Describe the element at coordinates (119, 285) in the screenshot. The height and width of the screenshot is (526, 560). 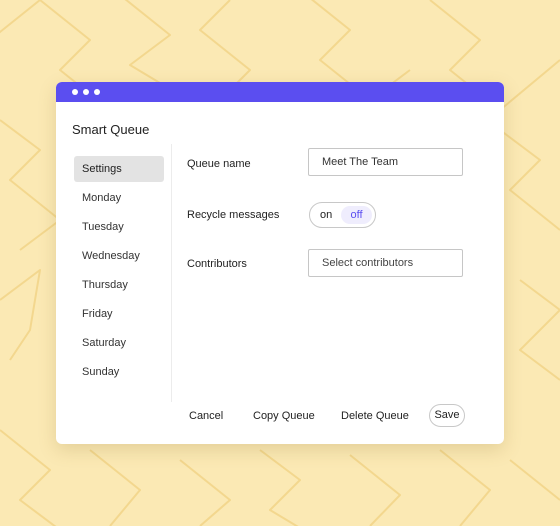
I see `sidebar-item-thursday: Thursday` at that location.